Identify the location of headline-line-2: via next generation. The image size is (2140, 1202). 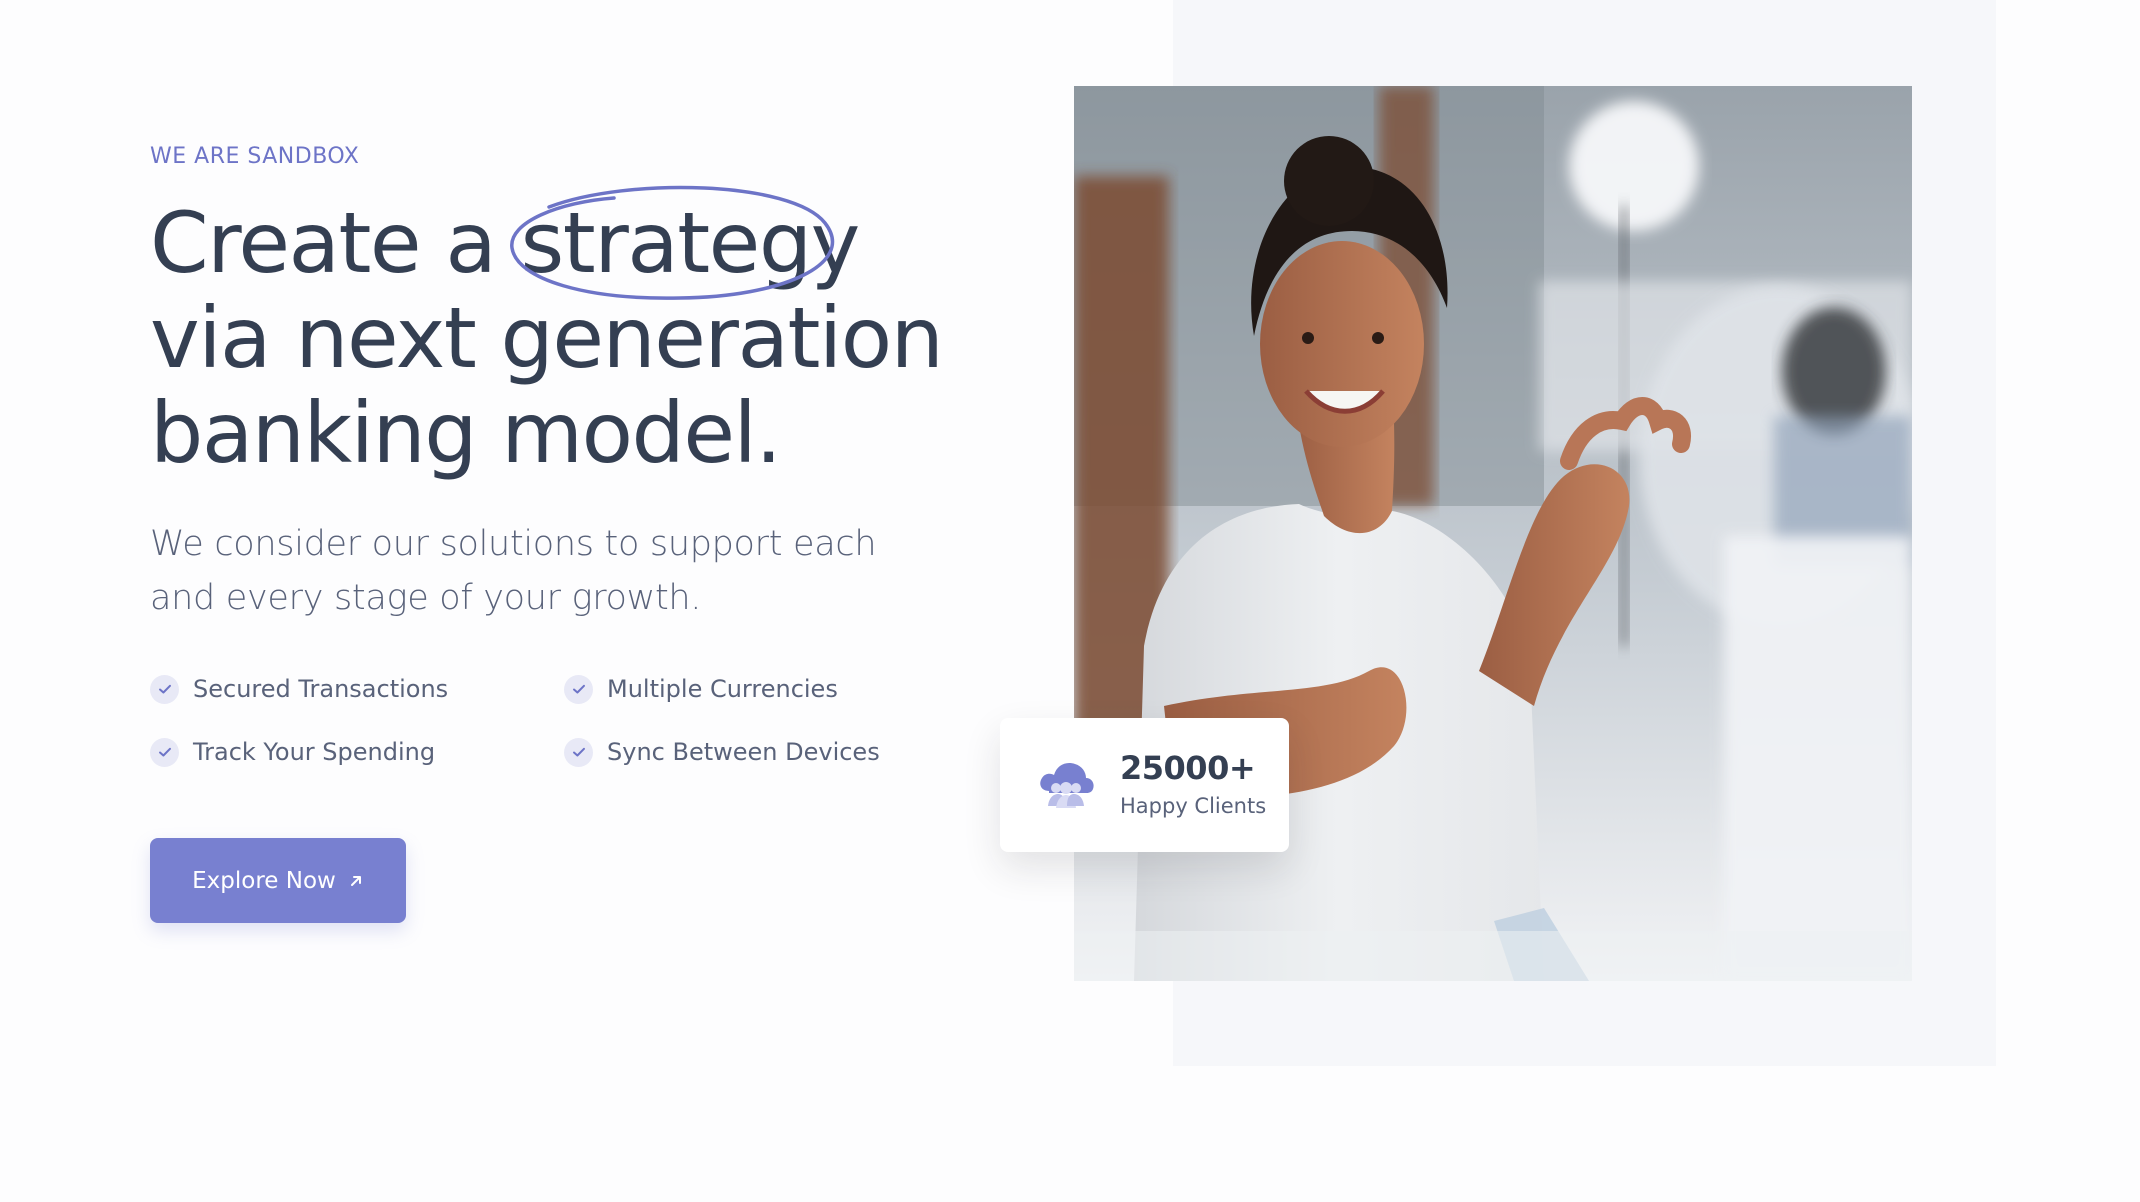
(547, 338).